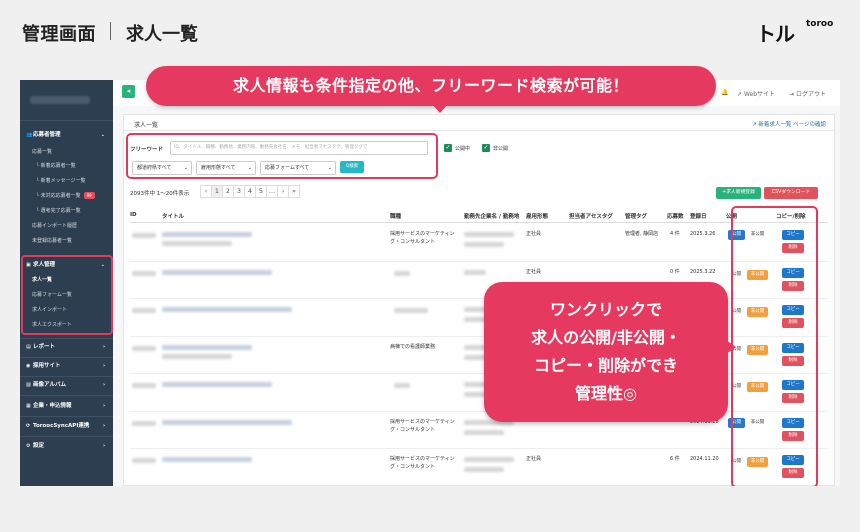 The image size is (860, 532). What do you see at coordinates (486, 148) in the screenshot?
I see `private-checkbox: ✓` at bounding box center [486, 148].